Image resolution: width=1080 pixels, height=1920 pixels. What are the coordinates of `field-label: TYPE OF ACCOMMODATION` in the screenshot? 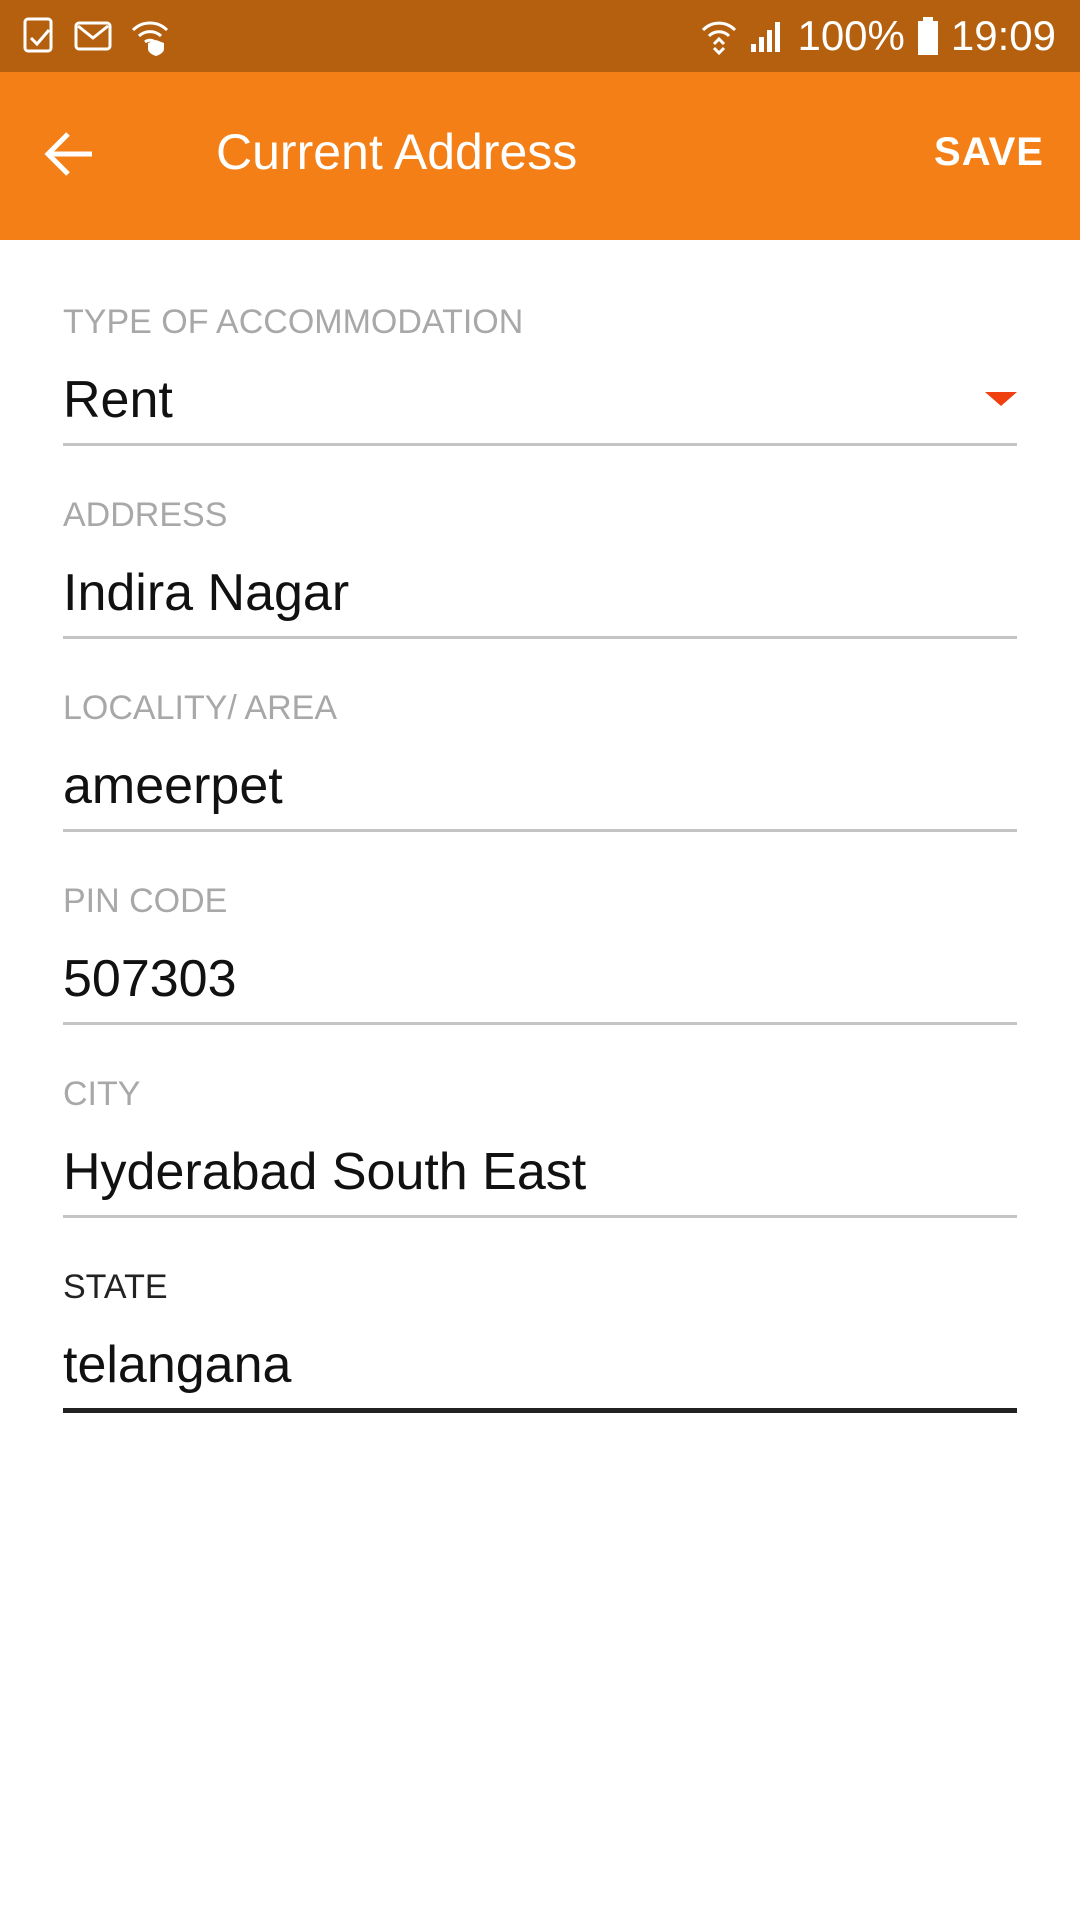 It's located at (293, 322).